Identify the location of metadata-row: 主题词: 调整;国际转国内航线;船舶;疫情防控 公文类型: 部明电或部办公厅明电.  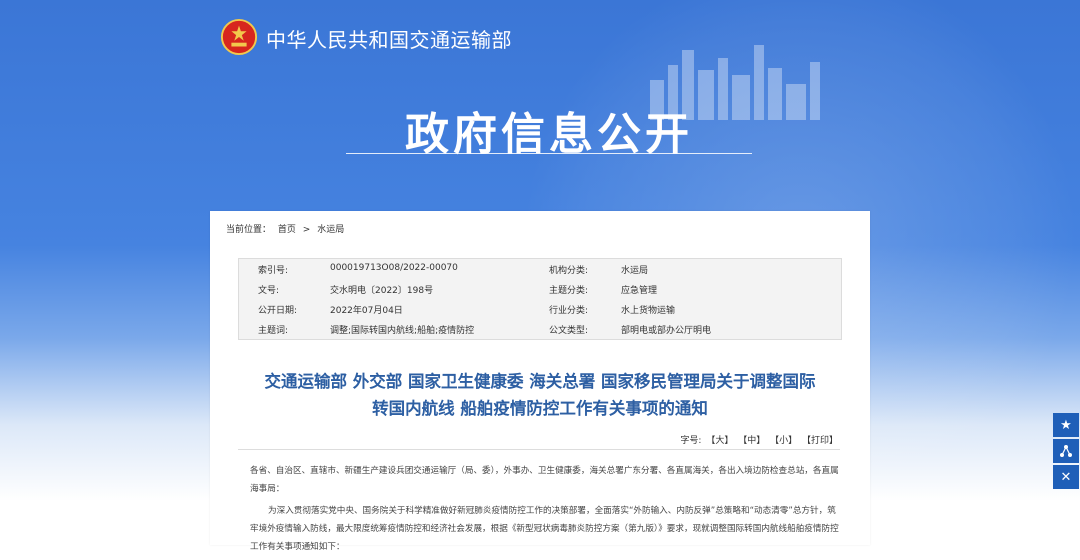
(540, 329).